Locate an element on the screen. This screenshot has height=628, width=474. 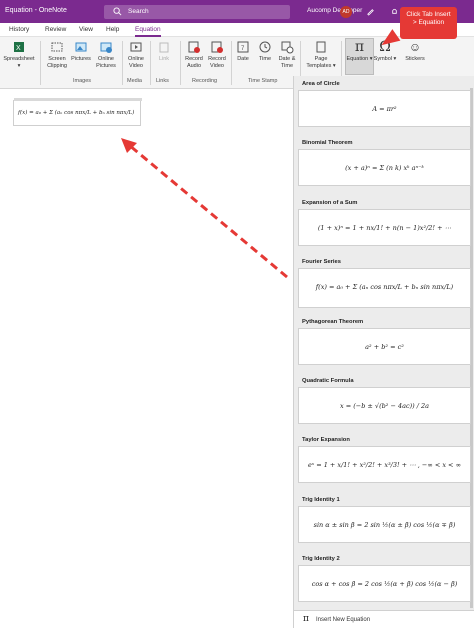
calendar-icon: 7 is located at coordinates (243, 47).